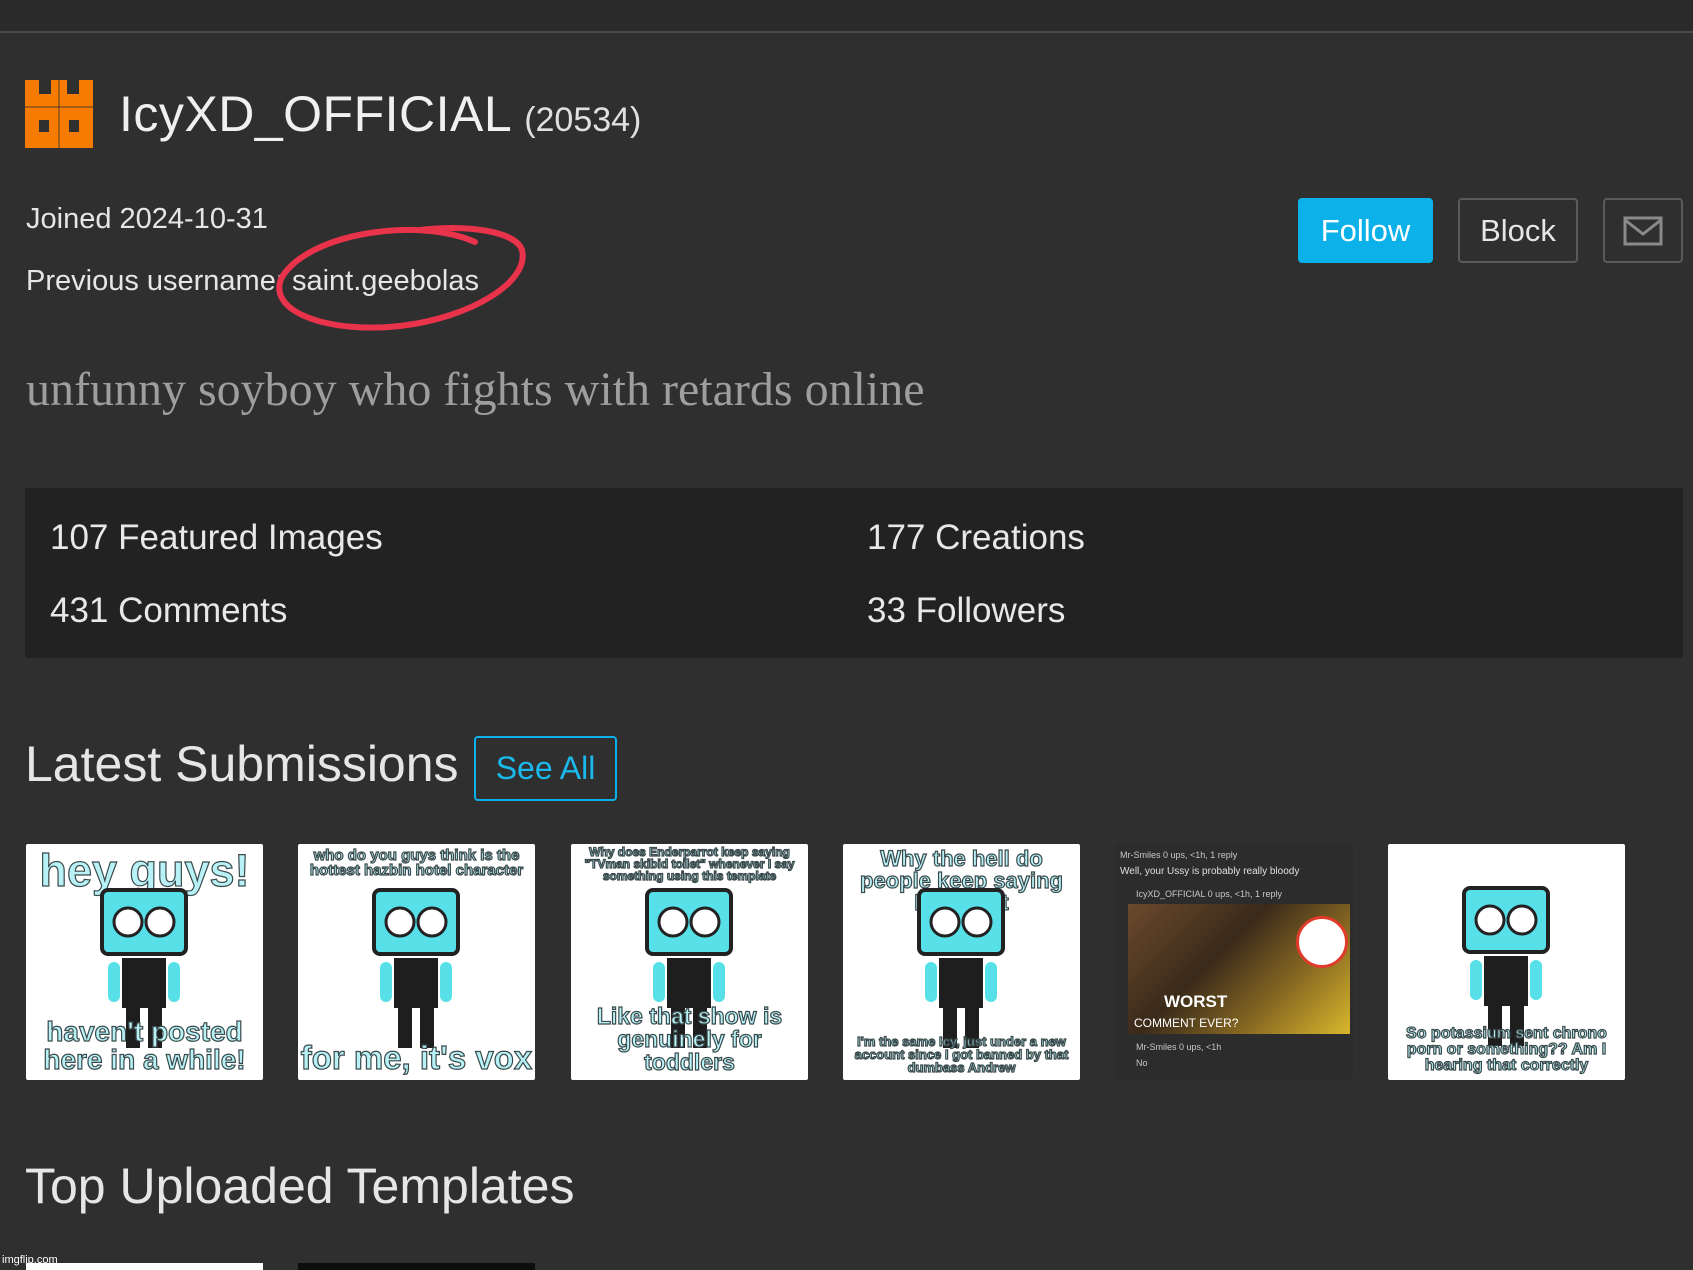 The width and height of the screenshot is (1693, 1270). What do you see at coordinates (545, 768) in the screenshot?
I see `see-all-button: See All` at bounding box center [545, 768].